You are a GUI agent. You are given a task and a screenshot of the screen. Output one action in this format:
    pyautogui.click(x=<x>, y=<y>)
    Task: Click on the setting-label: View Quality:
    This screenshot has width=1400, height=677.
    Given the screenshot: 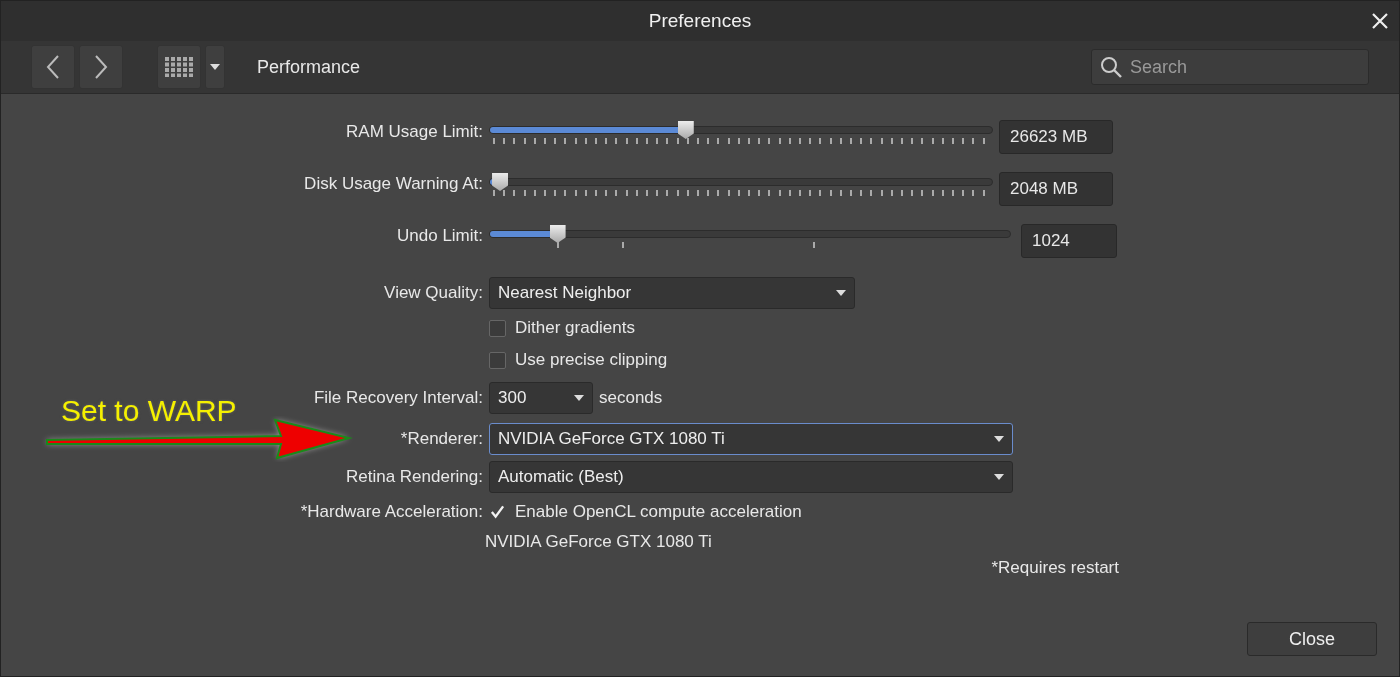 What is the action you would take?
    pyautogui.click(x=433, y=292)
    